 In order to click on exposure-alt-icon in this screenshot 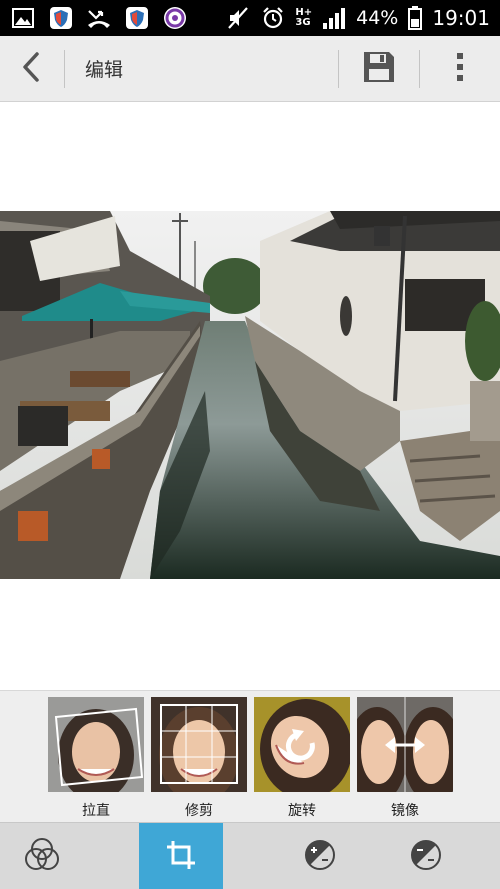, I will do `click(426, 857)`.